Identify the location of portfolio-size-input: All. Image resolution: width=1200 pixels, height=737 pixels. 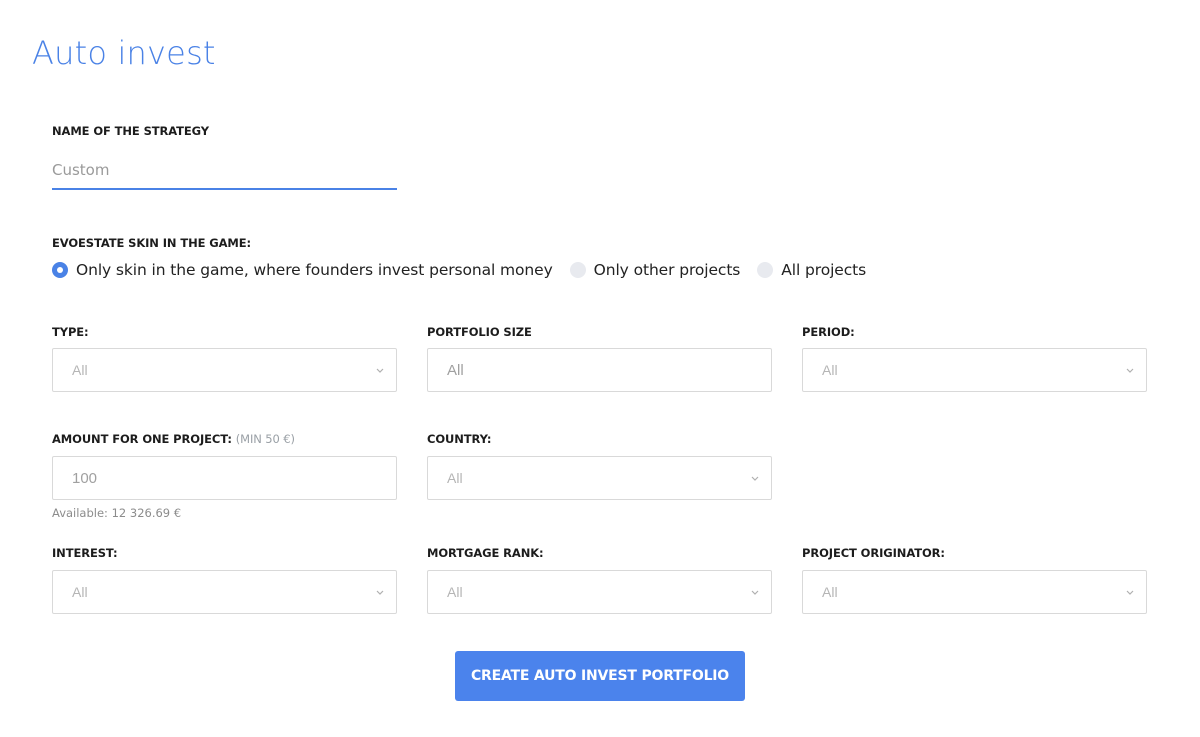
(599, 370).